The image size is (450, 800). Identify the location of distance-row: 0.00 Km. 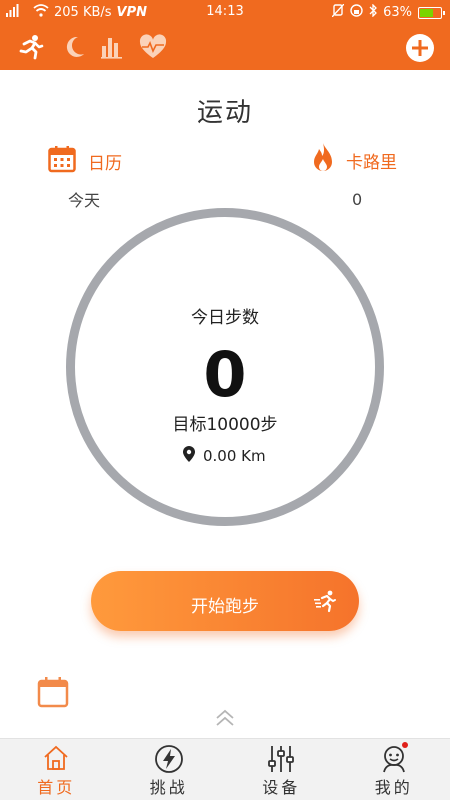
(224, 456).